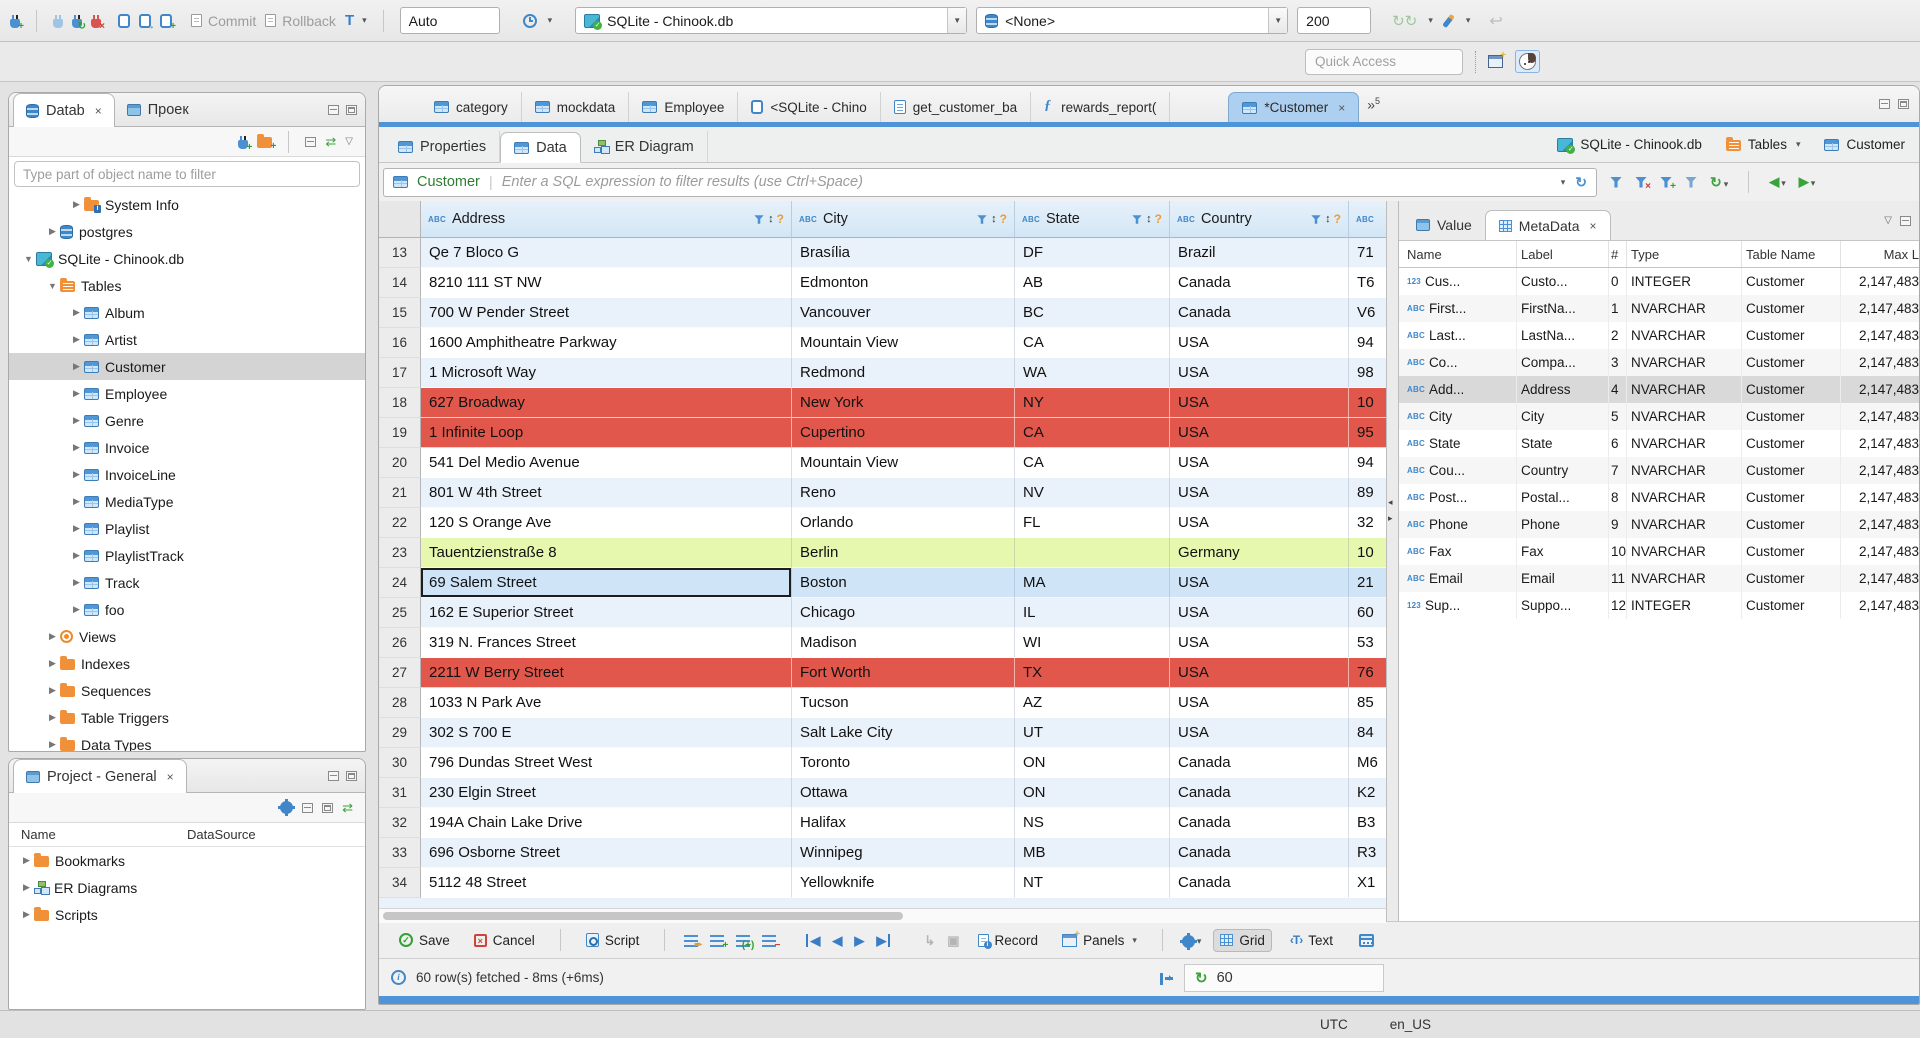 The image size is (1920, 1038). Describe the element at coordinates (903, 793) in the screenshot. I see `city-cell: Ottawa` at that location.